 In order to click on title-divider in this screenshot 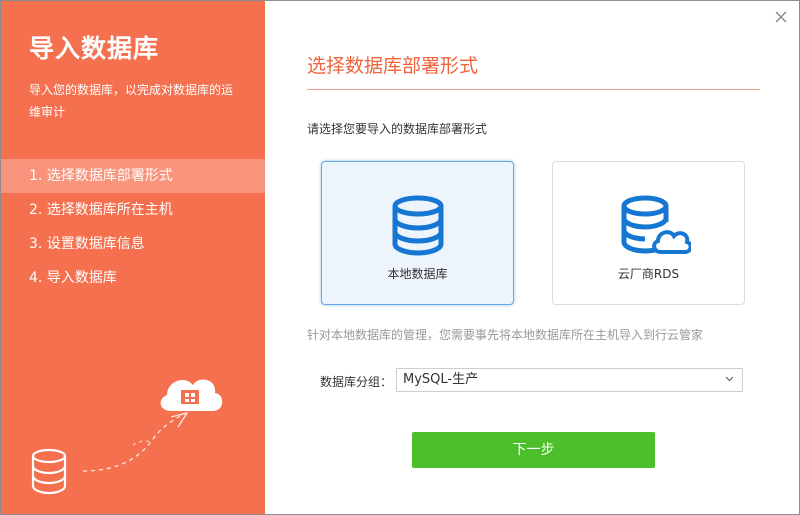, I will do `click(533, 89)`.